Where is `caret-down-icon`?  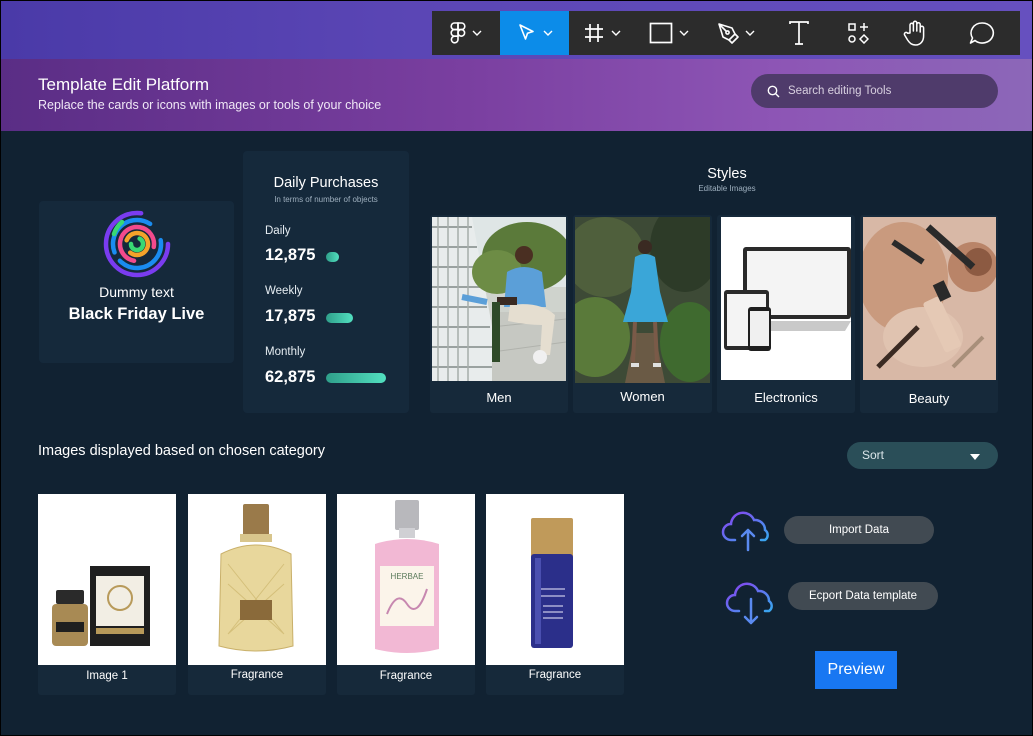 caret-down-icon is located at coordinates (975, 457).